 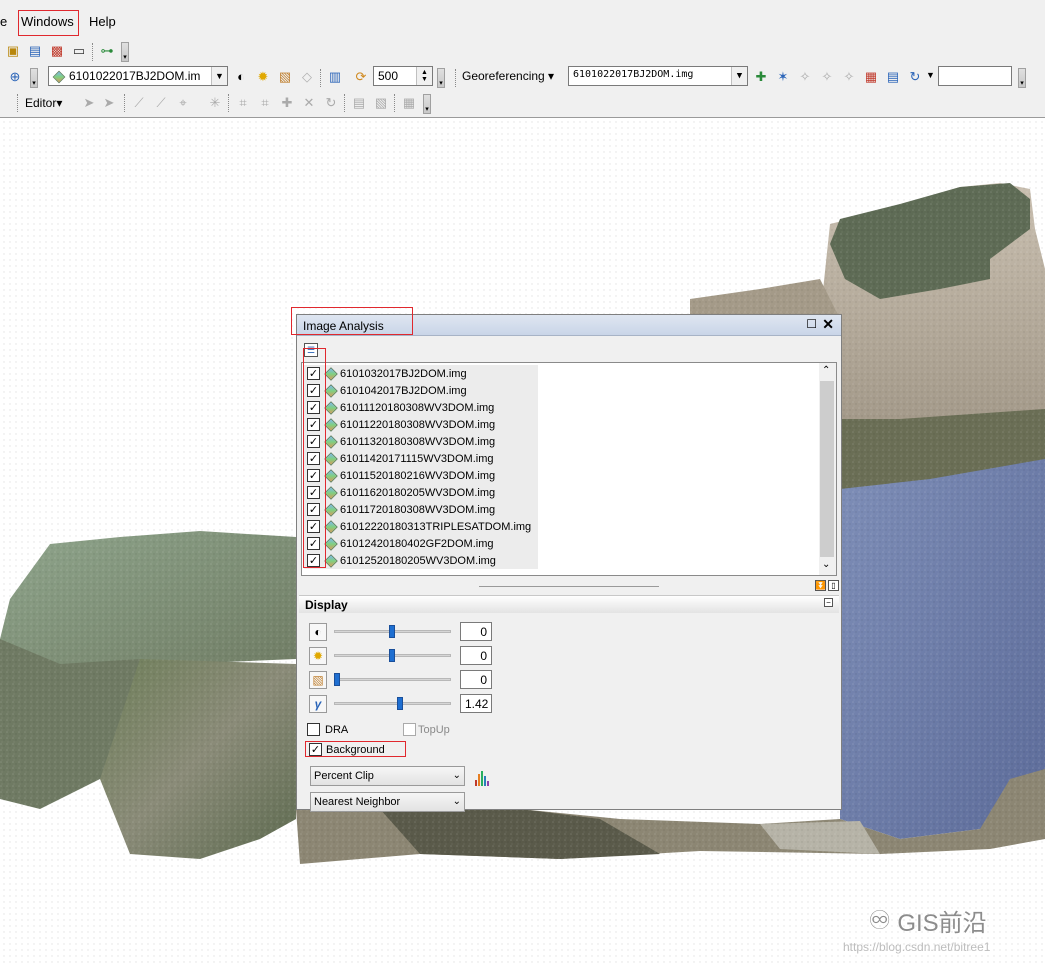 I want to click on brightness-value: 0, so click(x=476, y=655).